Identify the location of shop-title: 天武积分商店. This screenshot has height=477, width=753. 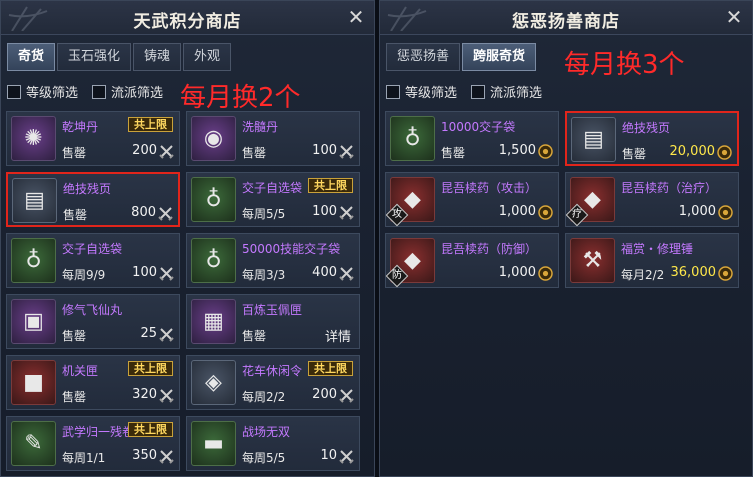
(187, 22).